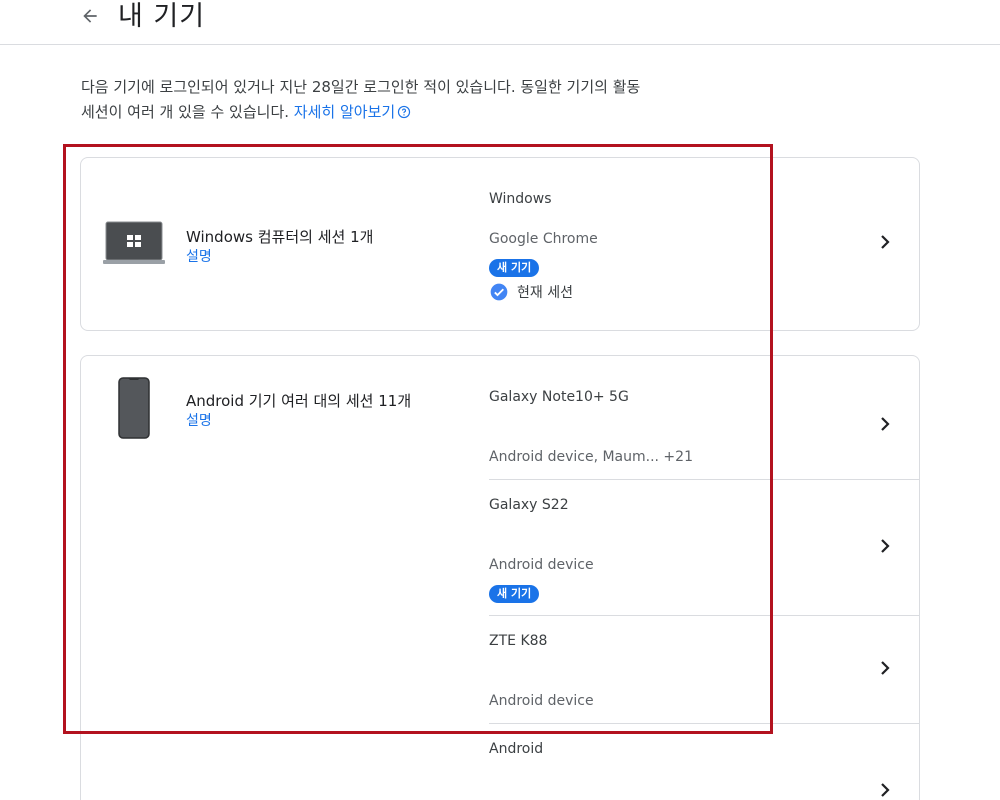 Image resolution: width=1000 pixels, height=800 pixels. I want to click on page-title: 내 기기, so click(162, 16).